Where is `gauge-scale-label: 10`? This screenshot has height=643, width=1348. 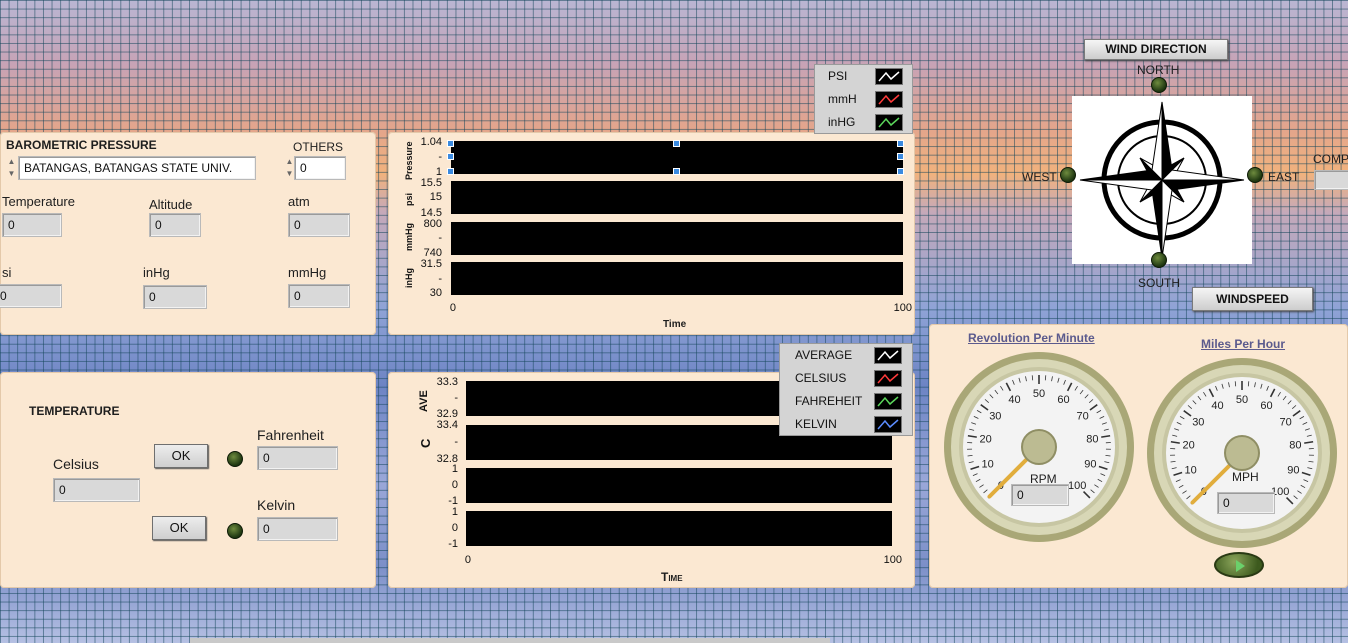 gauge-scale-label: 10 is located at coordinates (1191, 471).